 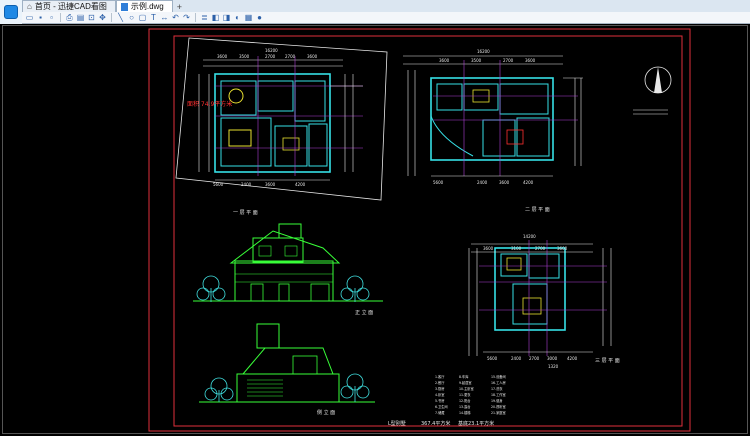 What do you see at coordinates (259, 17) in the screenshot?
I see `fill-icon: ●` at bounding box center [259, 17].